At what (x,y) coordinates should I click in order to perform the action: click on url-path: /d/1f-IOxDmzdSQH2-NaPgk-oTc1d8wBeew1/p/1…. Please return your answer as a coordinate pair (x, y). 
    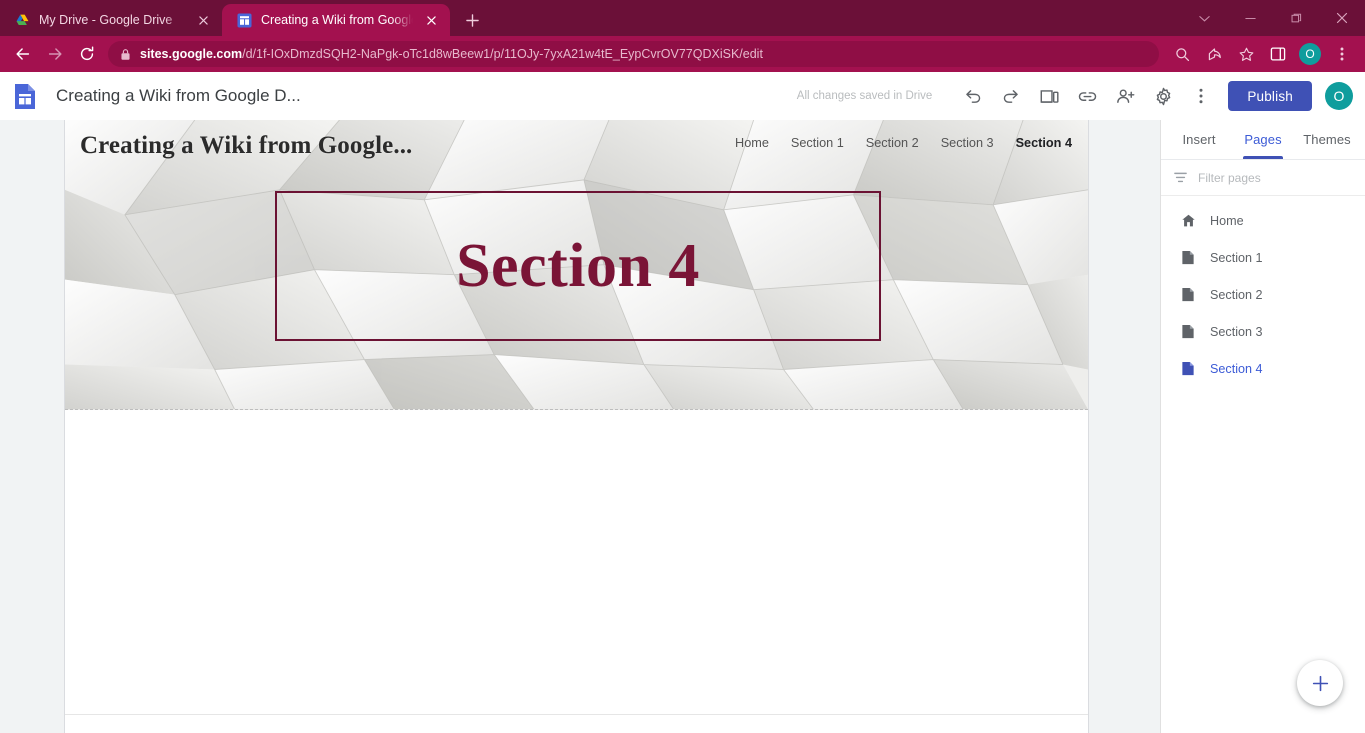
    Looking at the image, I should click on (502, 54).